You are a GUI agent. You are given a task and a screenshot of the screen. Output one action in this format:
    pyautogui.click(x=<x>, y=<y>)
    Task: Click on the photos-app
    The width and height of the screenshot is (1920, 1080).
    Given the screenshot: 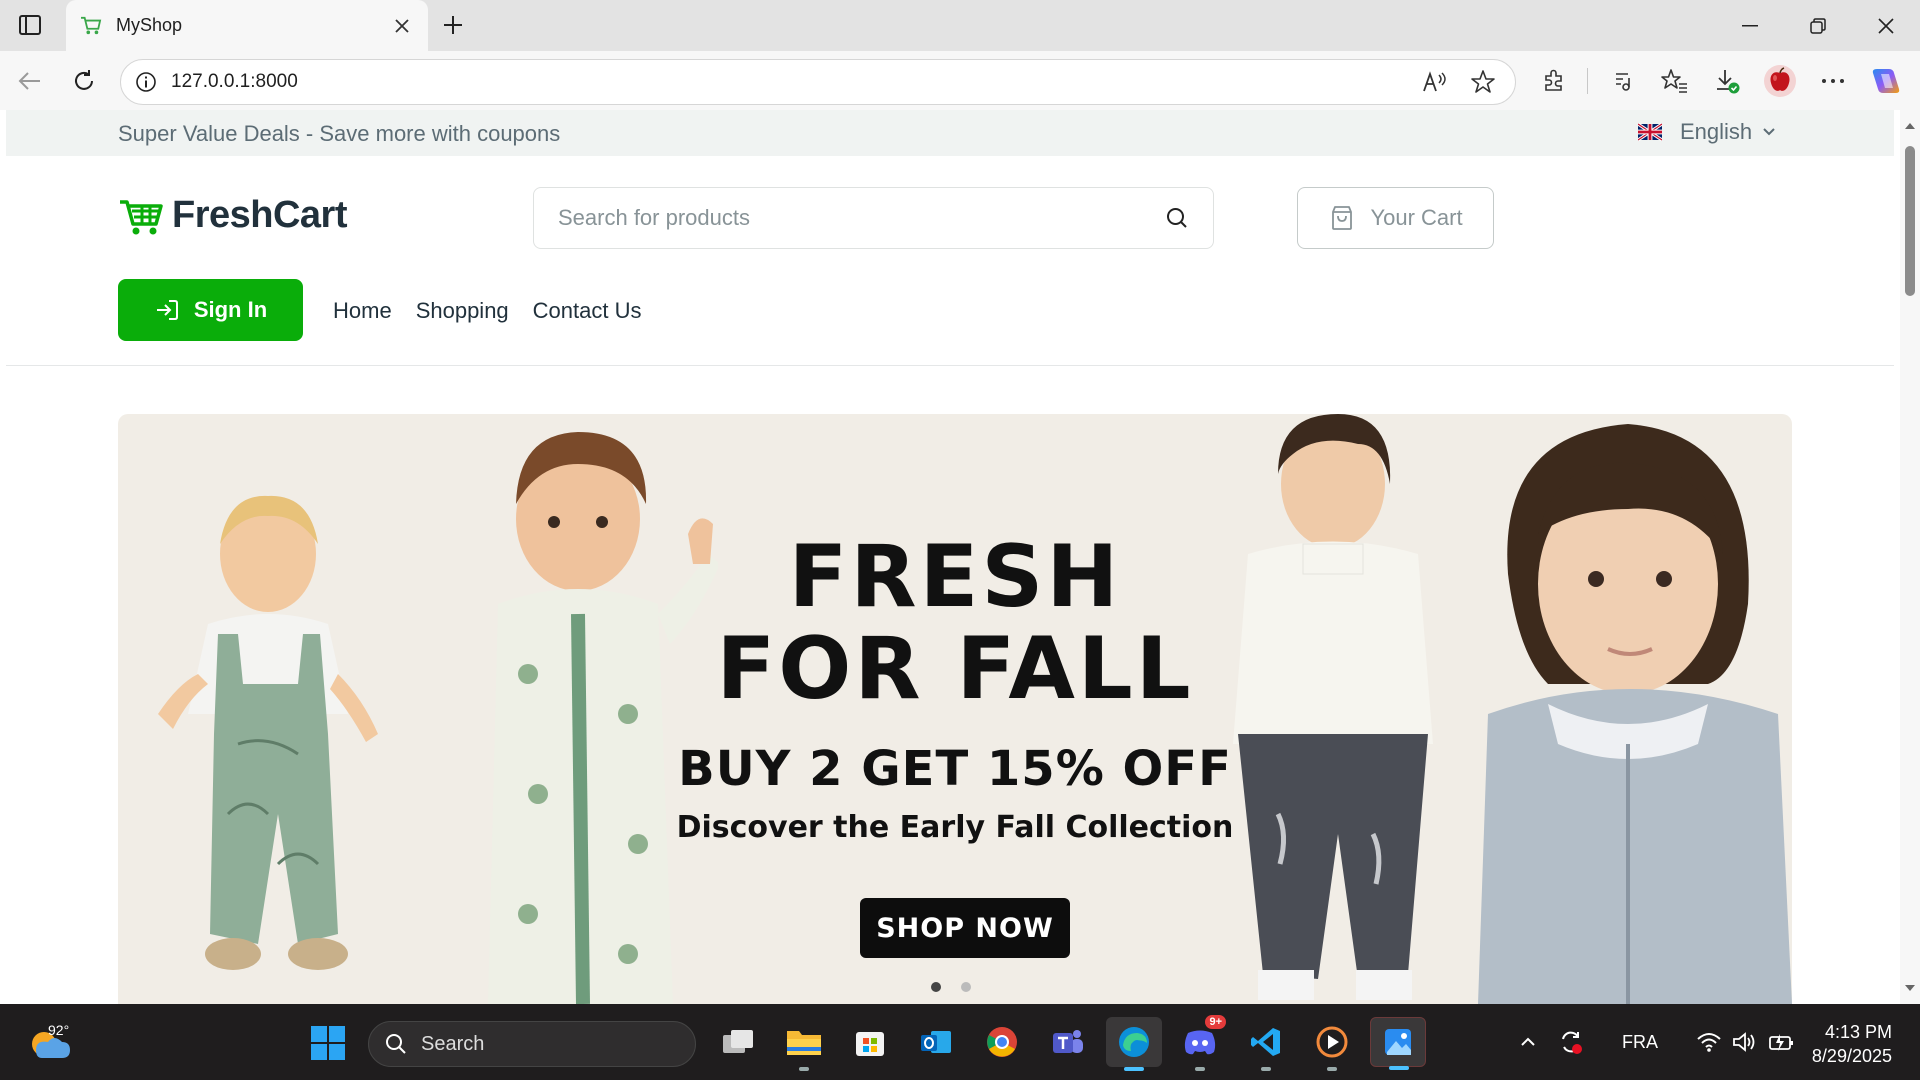 What is the action you would take?
    pyautogui.click(x=1398, y=1043)
    